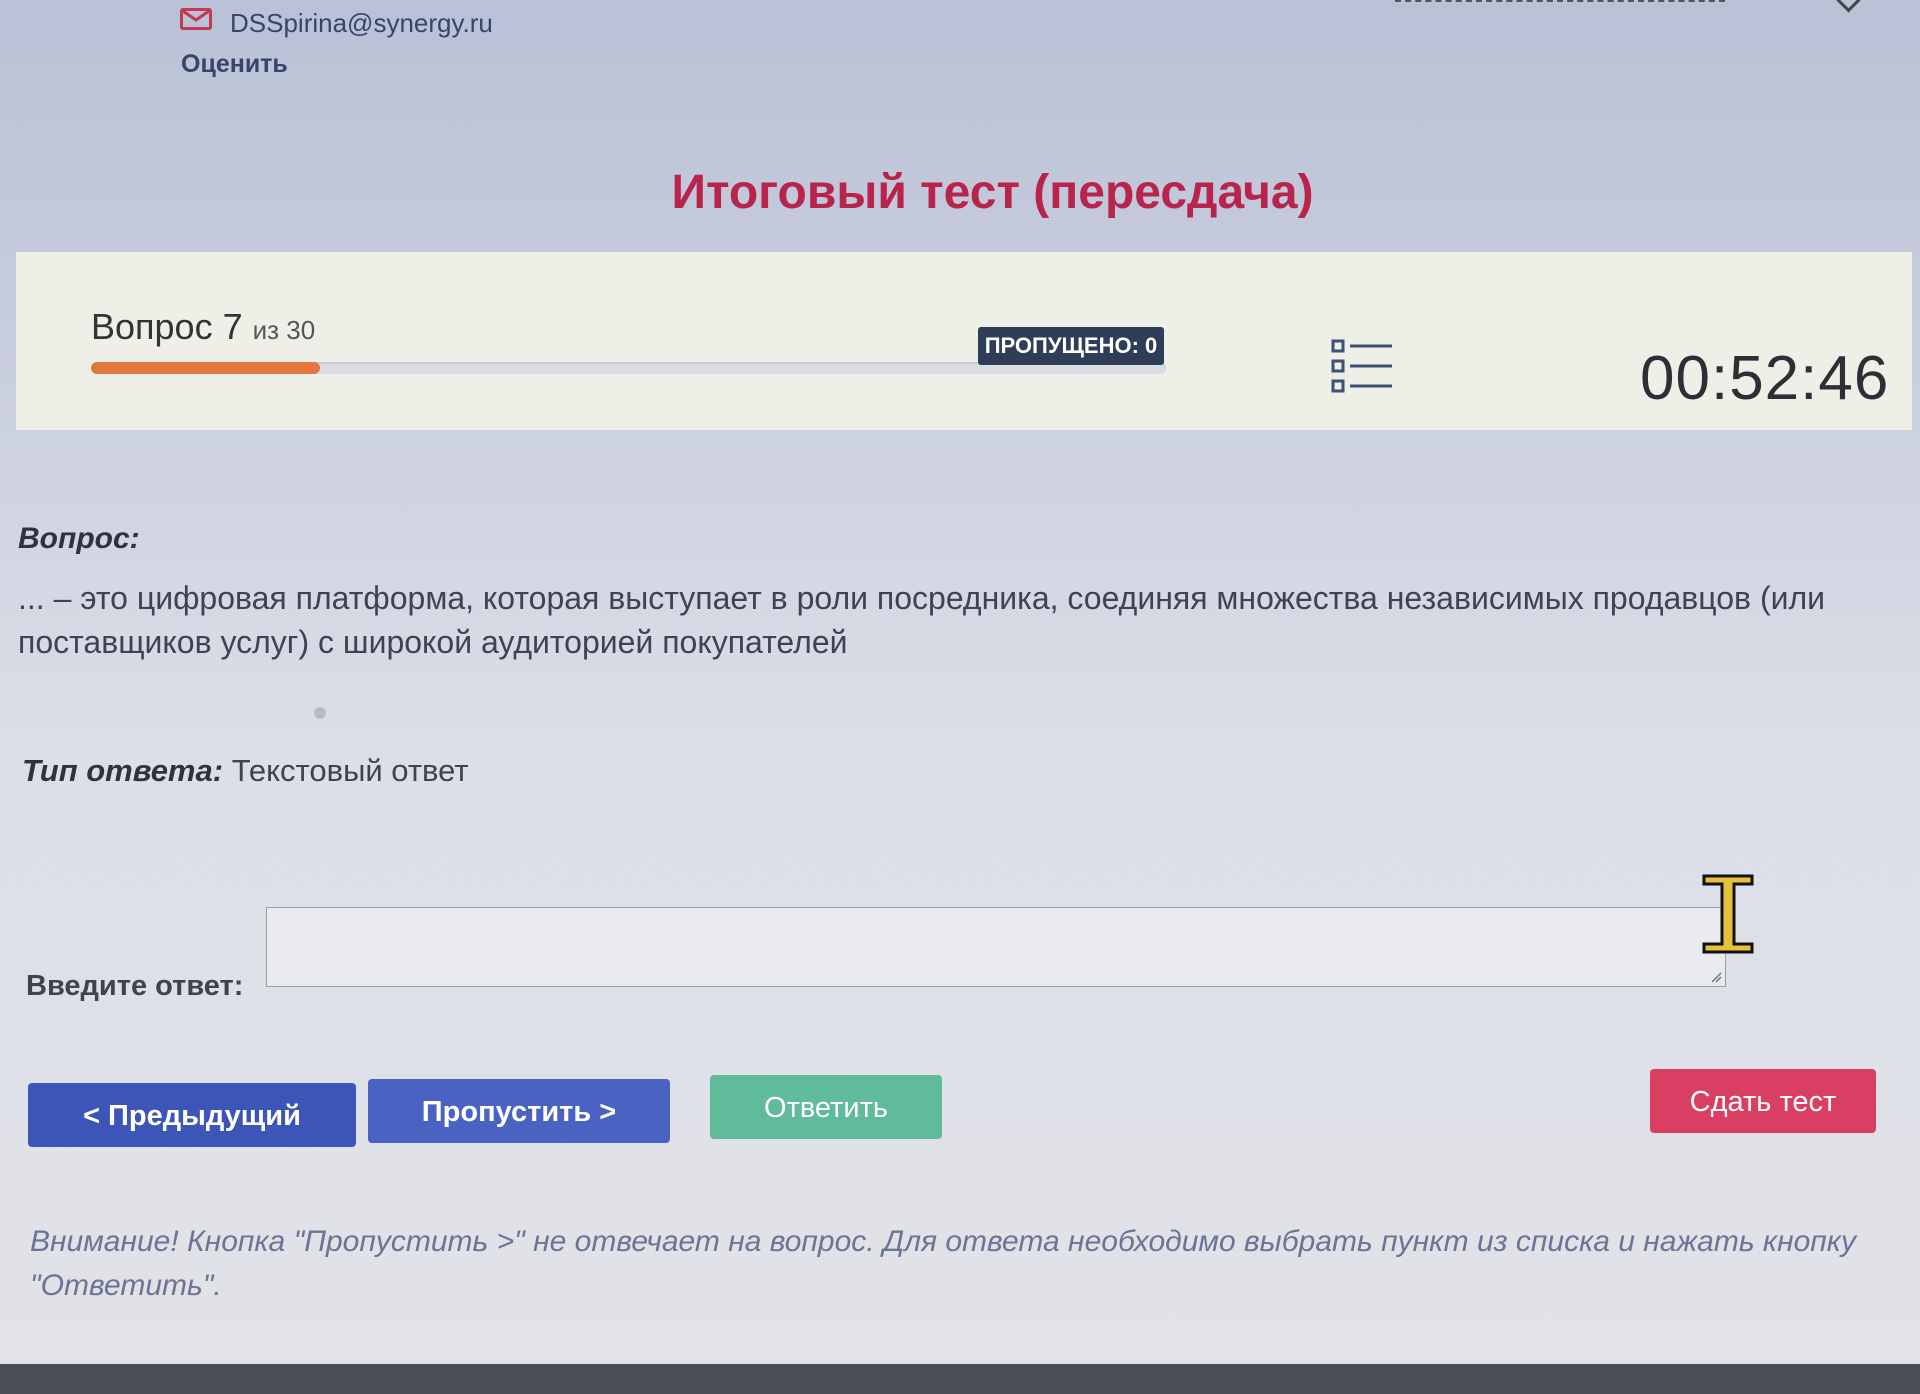 This screenshot has width=1920, height=1394. Describe the element at coordinates (135, 986) in the screenshot. I see `answer-label: Введите ответ:` at that location.